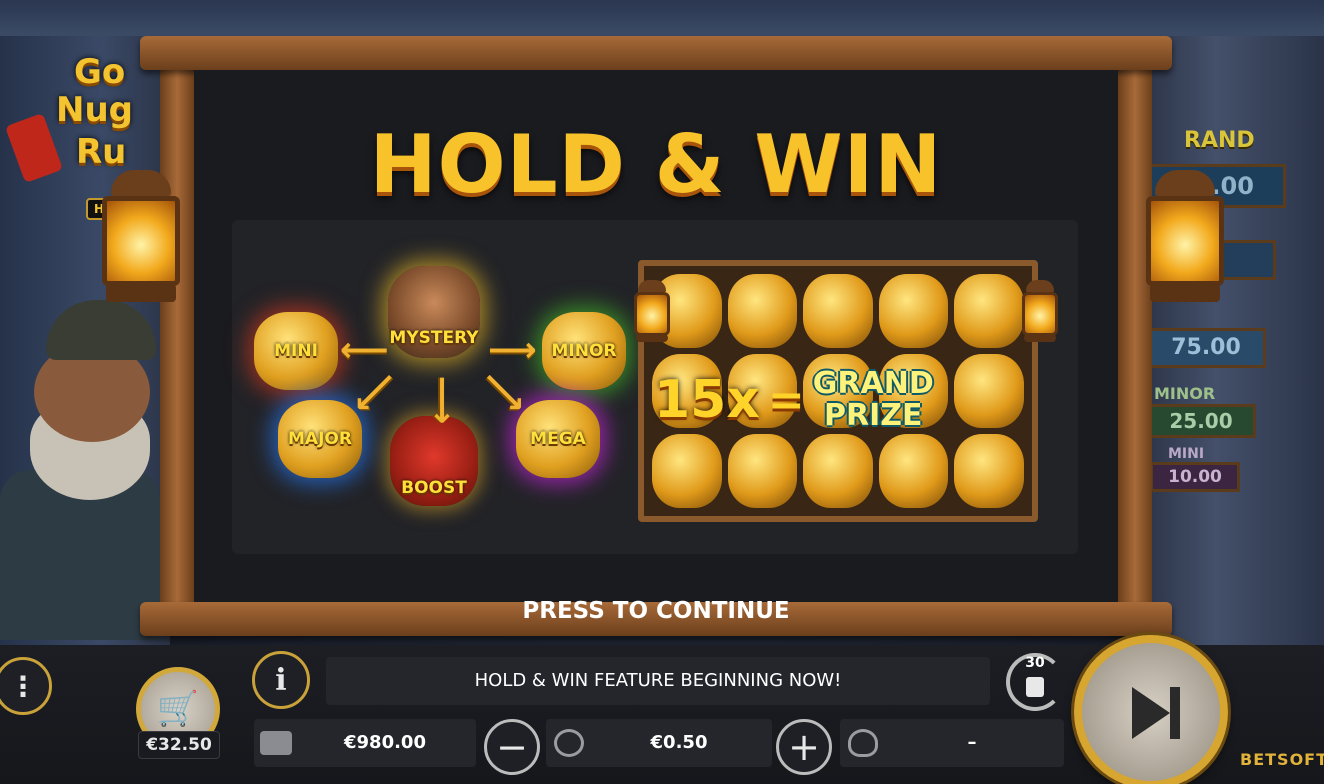  What do you see at coordinates (141, 240) in the screenshot?
I see `lantern-left-icon` at bounding box center [141, 240].